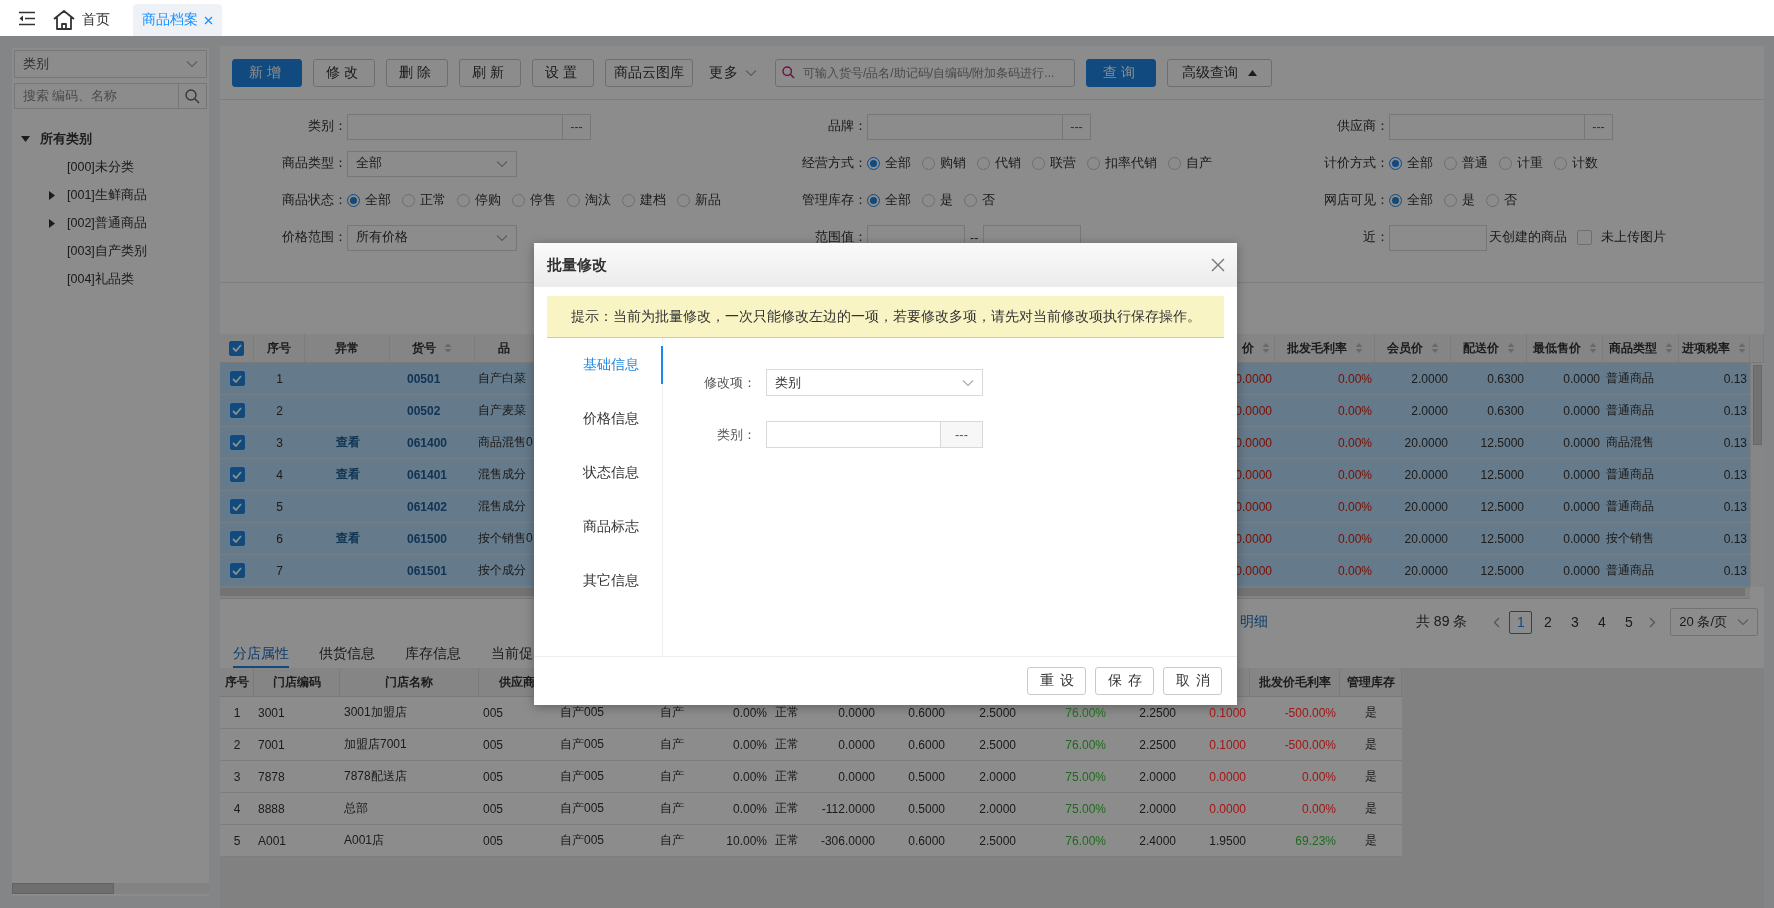 This screenshot has width=1774, height=908. What do you see at coordinates (432, 163) in the screenshot?
I see `select-field: 全部` at bounding box center [432, 163].